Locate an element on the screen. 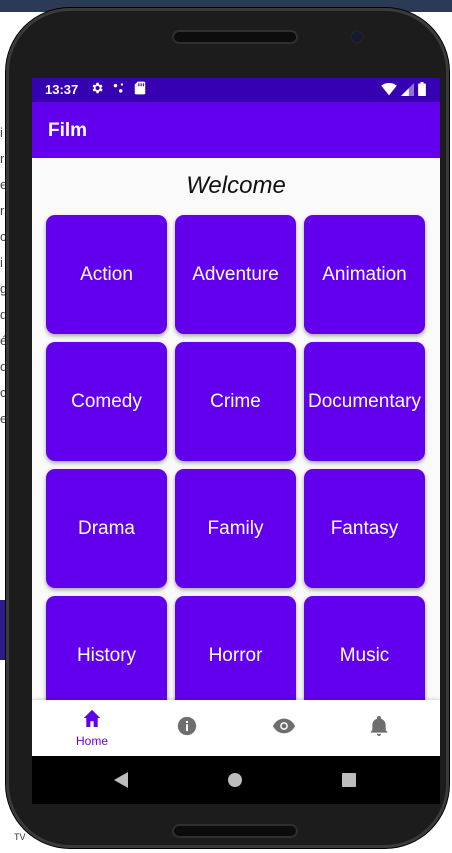 The image size is (452, 853). nav-item-home: Home is located at coordinates (92, 728).